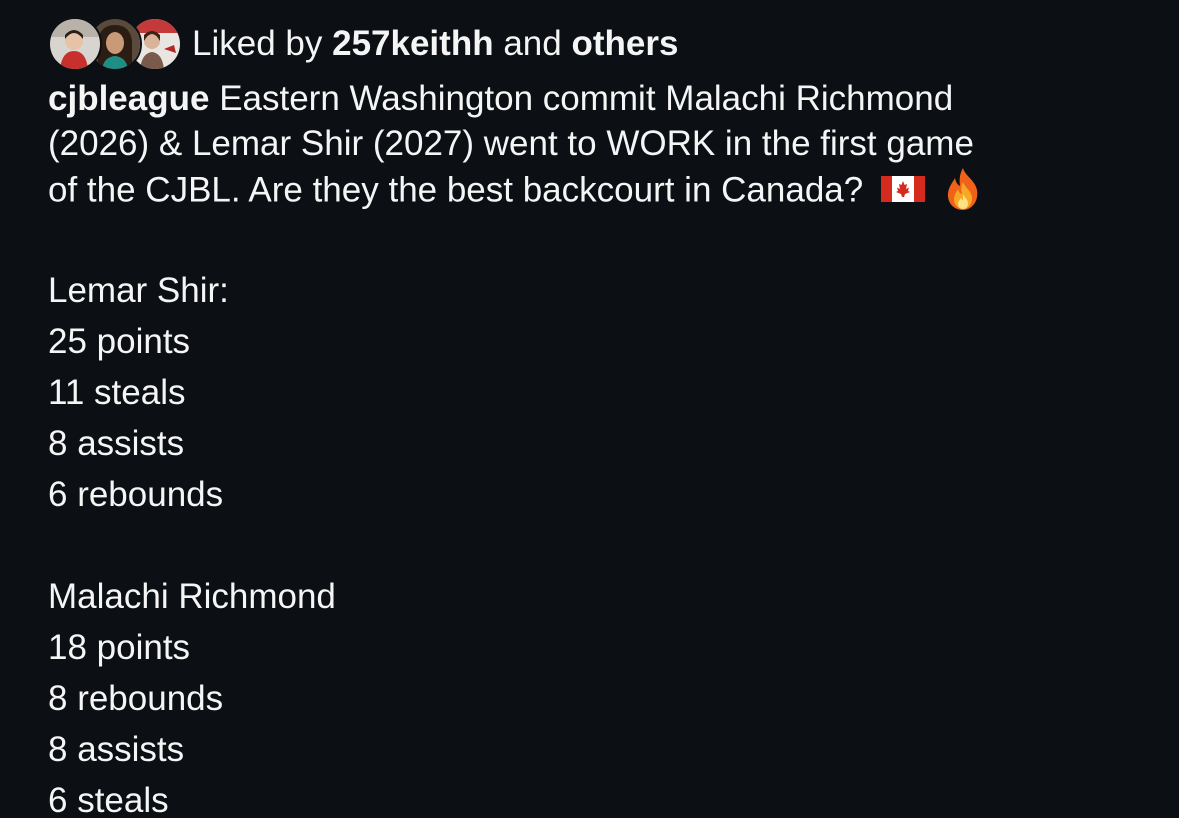 This screenshot has height=818, width=1179. I want to click on likes-row: Liked by 257keithh and others, so click(363, 44).